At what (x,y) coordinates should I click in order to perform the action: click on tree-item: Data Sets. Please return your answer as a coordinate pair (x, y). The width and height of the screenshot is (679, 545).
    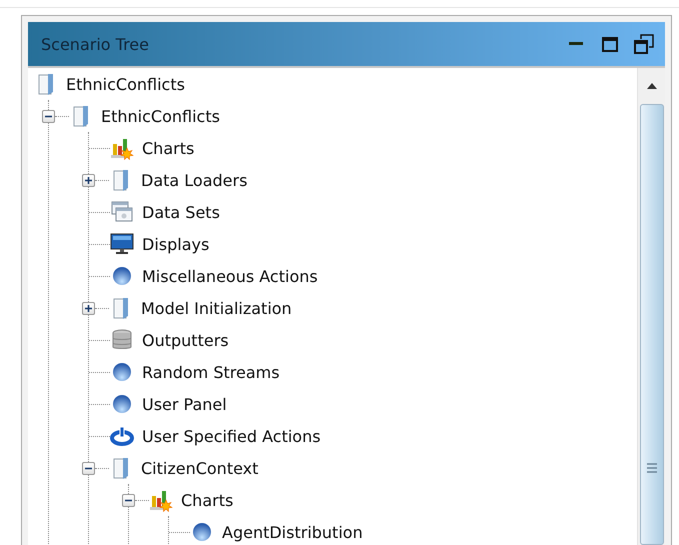
    Looking at the image, I should click on (181, 212).